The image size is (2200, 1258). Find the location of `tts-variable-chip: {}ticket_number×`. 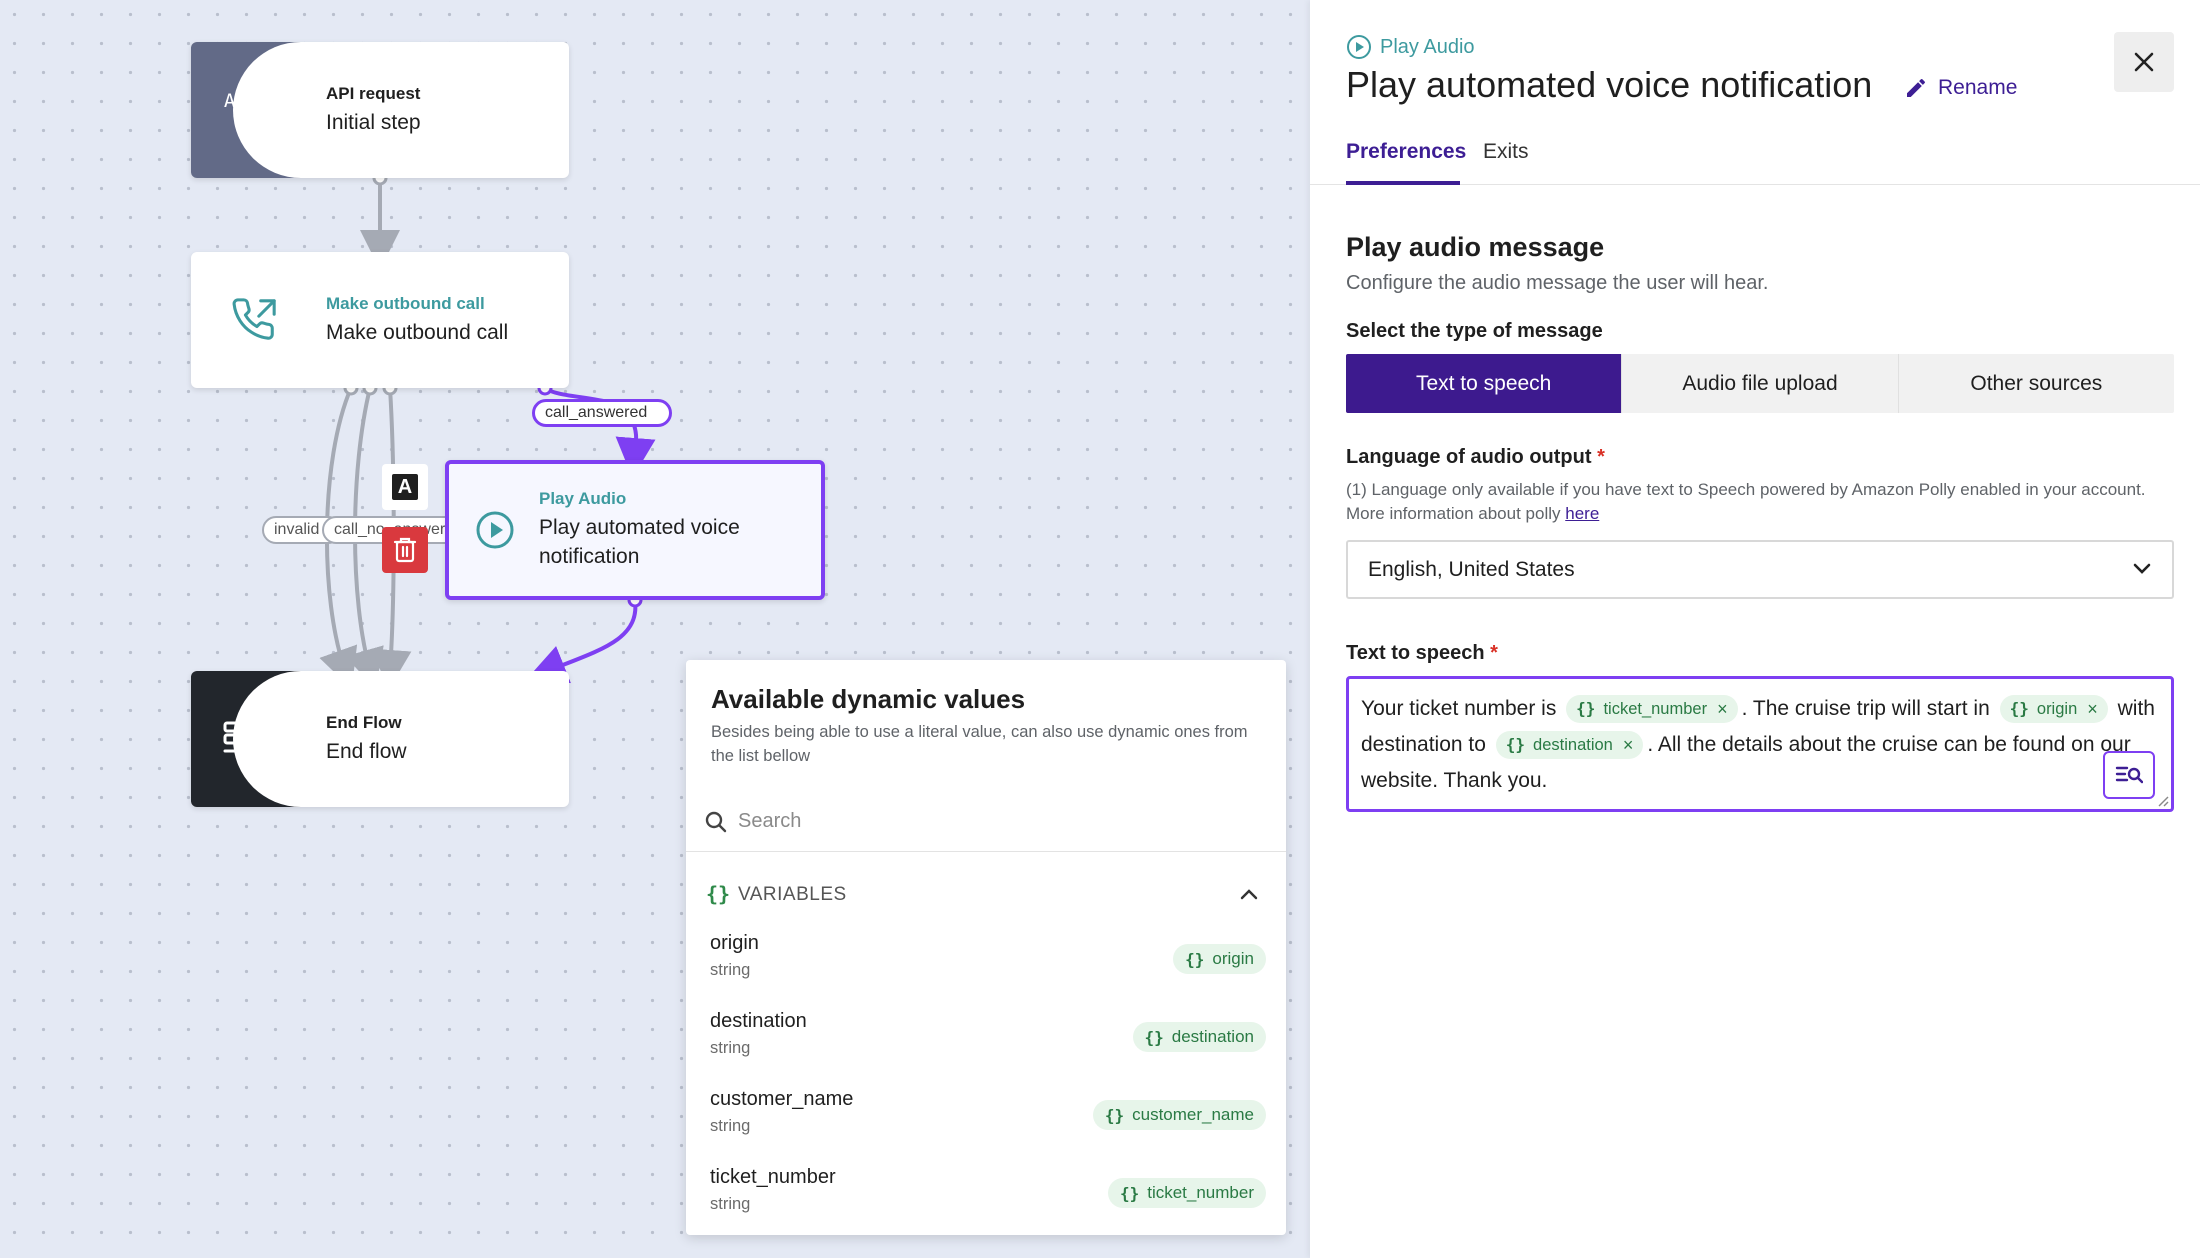

tts-variable-chip: {}ticket_number× is located at coordinates (1651, 709).